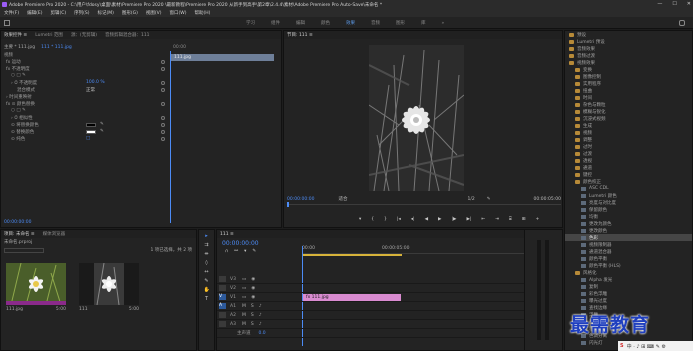 This screenshot has width=693, height=351. What do you see at coordinates (628, 90) in the screenshot?
I see `effects-list-item: 扭曲` at bounding box center [628, 90].